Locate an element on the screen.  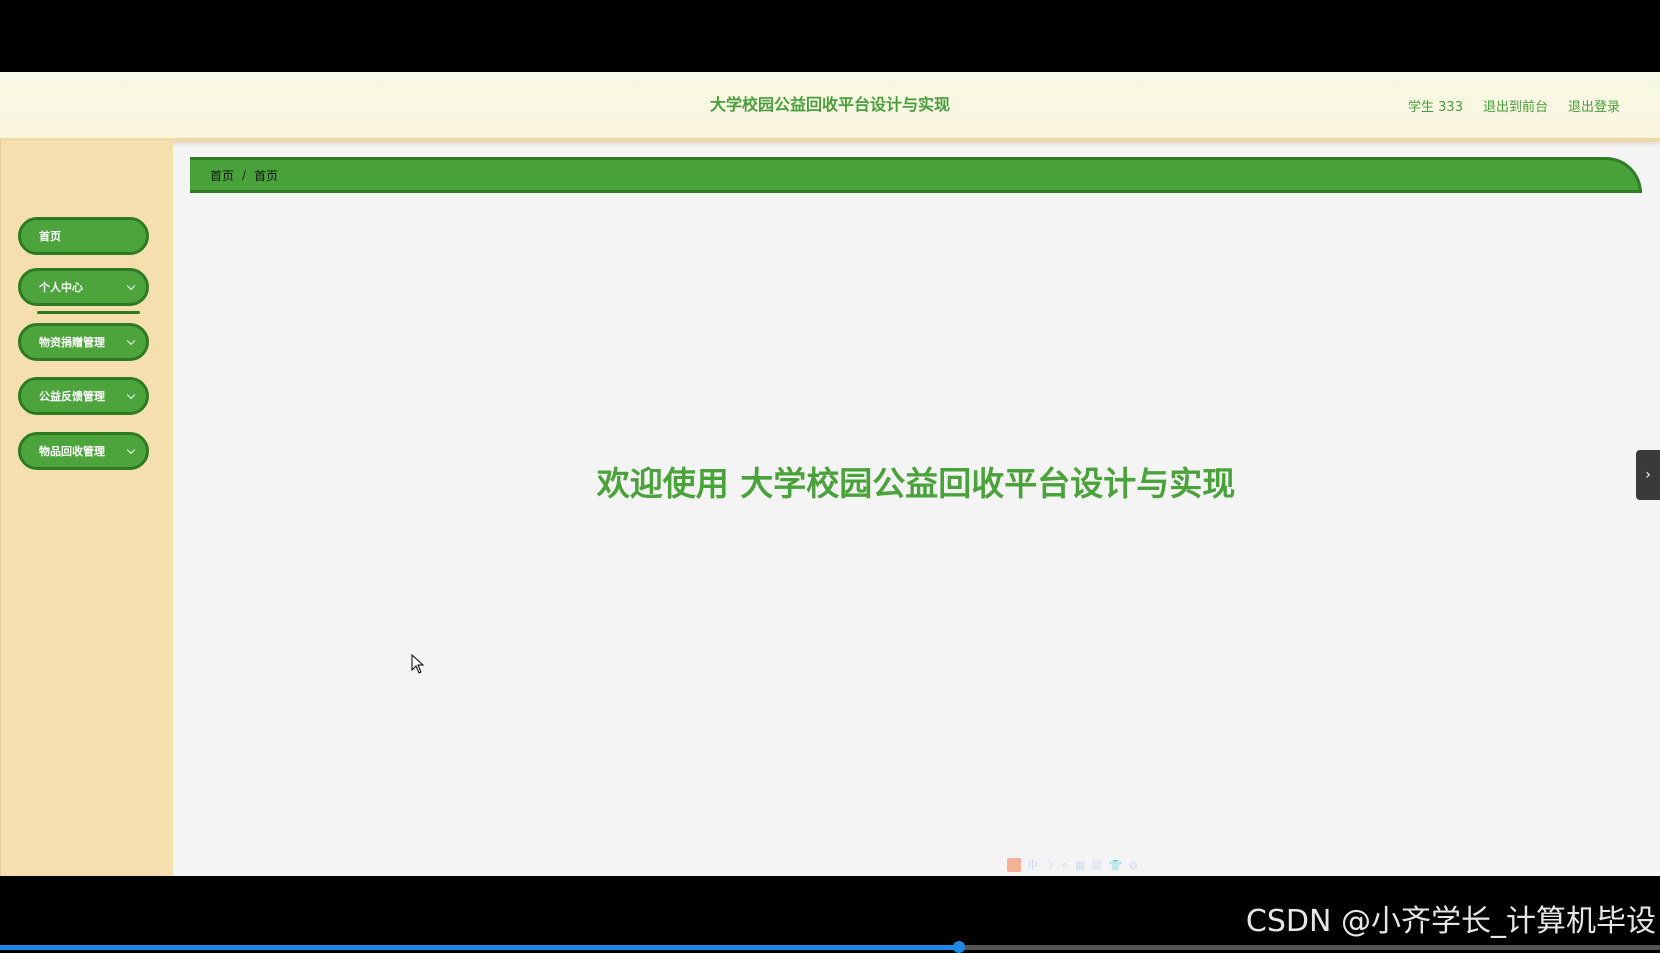
sidebar-item-label: 公益反馈管理 is located at coordinates (72, 396).